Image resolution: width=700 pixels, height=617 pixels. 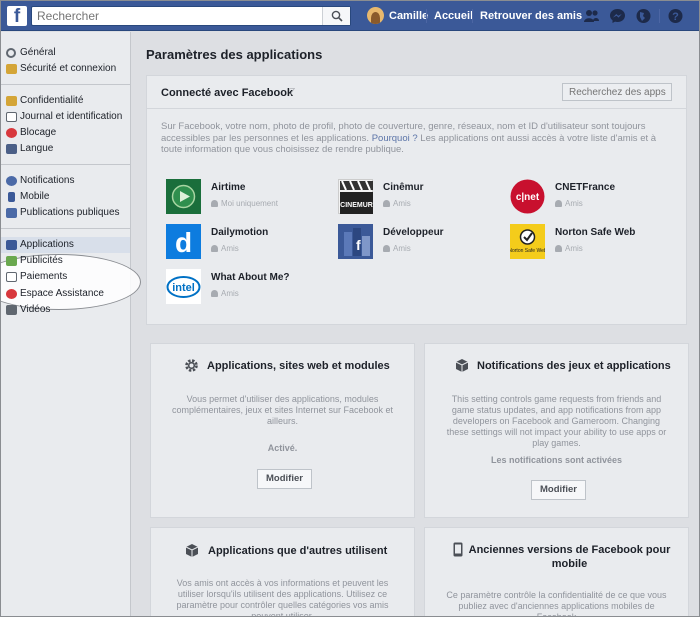 I want to click on block-icon, so click(x=11, y=133).